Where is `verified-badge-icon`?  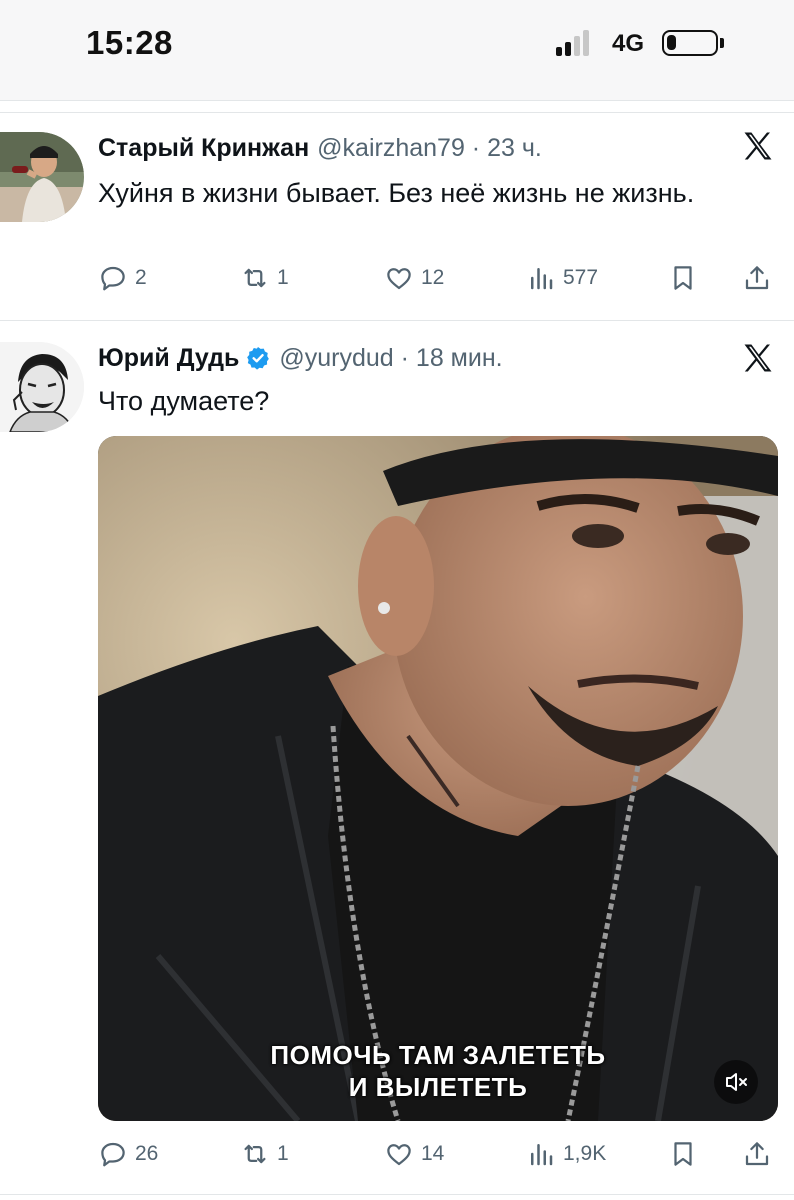 verified-badge-icon is located at coordinates (258, 358).